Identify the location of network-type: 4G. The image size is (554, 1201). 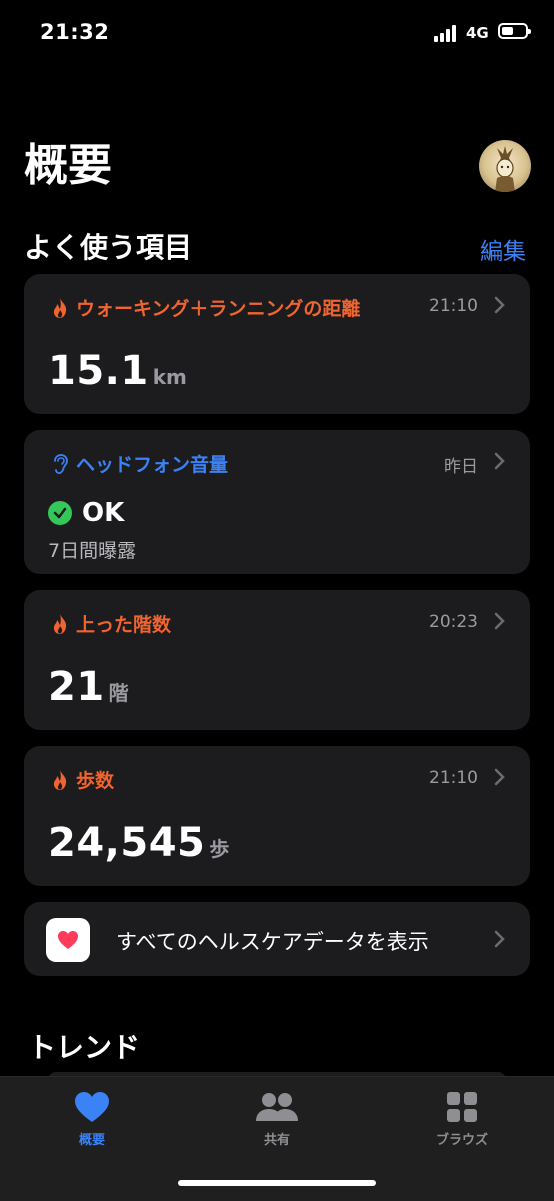
(477, 33).